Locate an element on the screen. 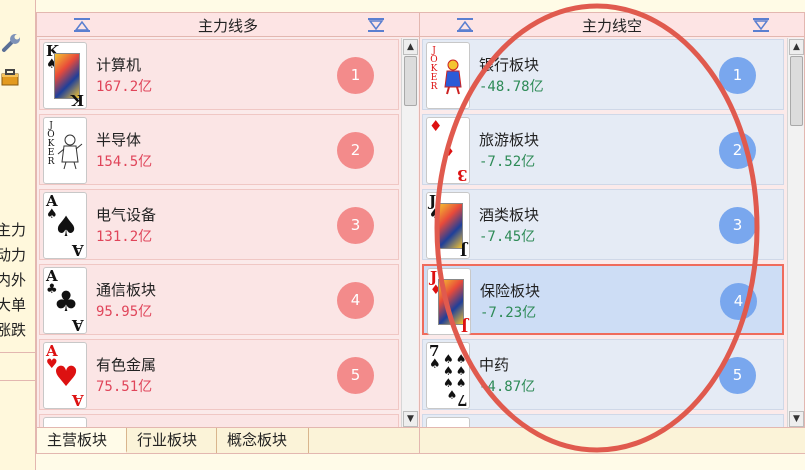 The image size is (805, 470). sector-tab-bar: 主营板块 行业板块 概念板块 is located at coordinates (228, 440).